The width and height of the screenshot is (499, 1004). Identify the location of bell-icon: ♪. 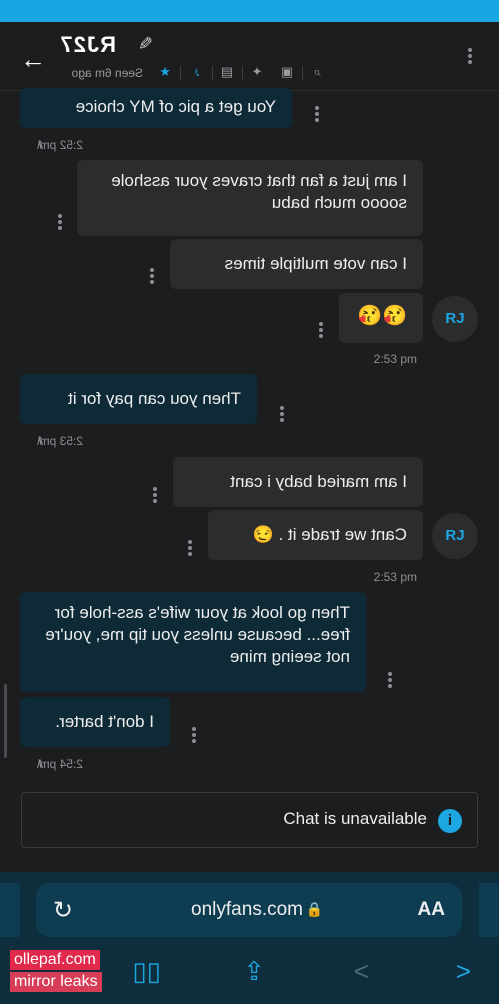
(197, 72).